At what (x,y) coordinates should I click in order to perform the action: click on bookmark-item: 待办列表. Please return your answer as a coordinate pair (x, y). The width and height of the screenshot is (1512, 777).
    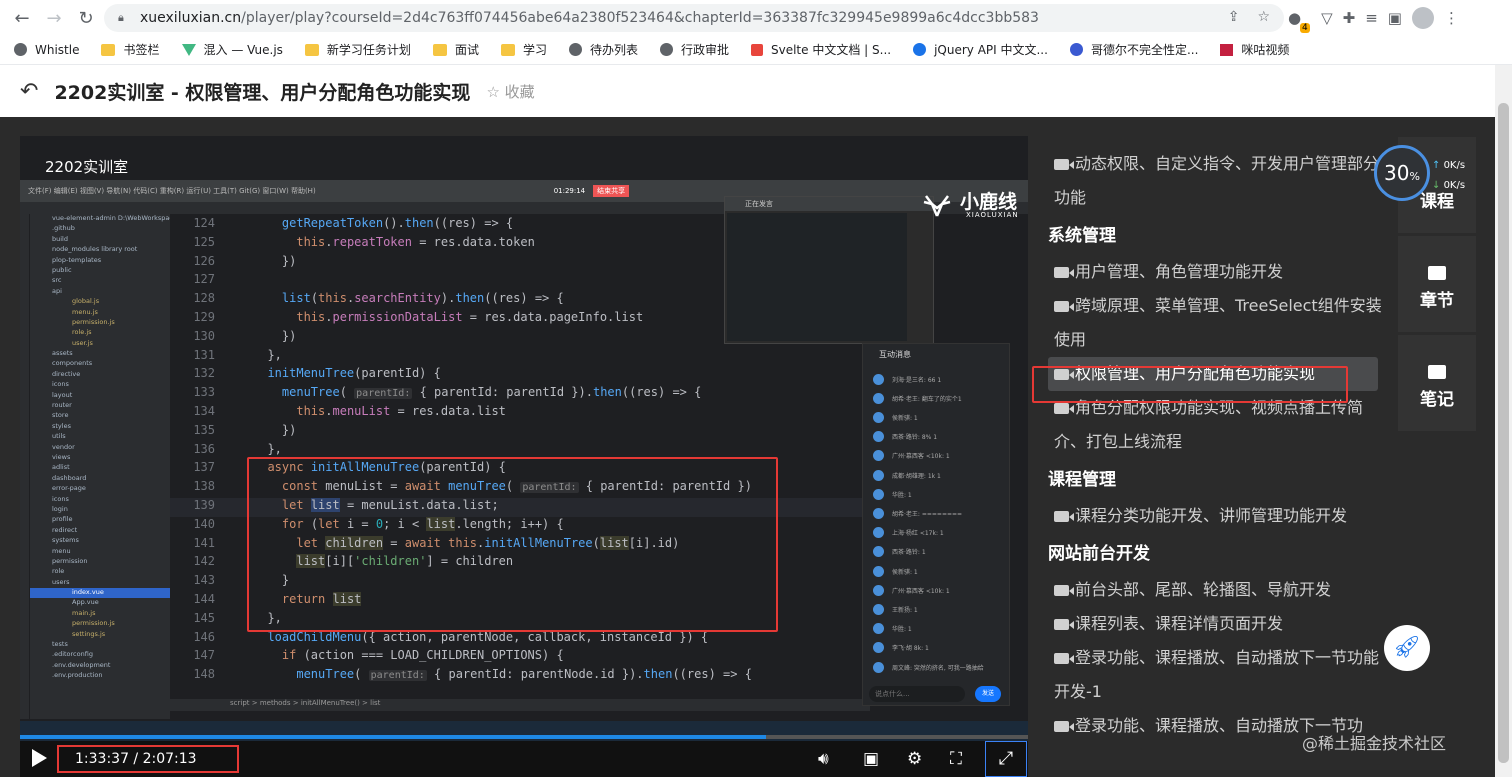
    Looking at the image, I should click on (603, 49).